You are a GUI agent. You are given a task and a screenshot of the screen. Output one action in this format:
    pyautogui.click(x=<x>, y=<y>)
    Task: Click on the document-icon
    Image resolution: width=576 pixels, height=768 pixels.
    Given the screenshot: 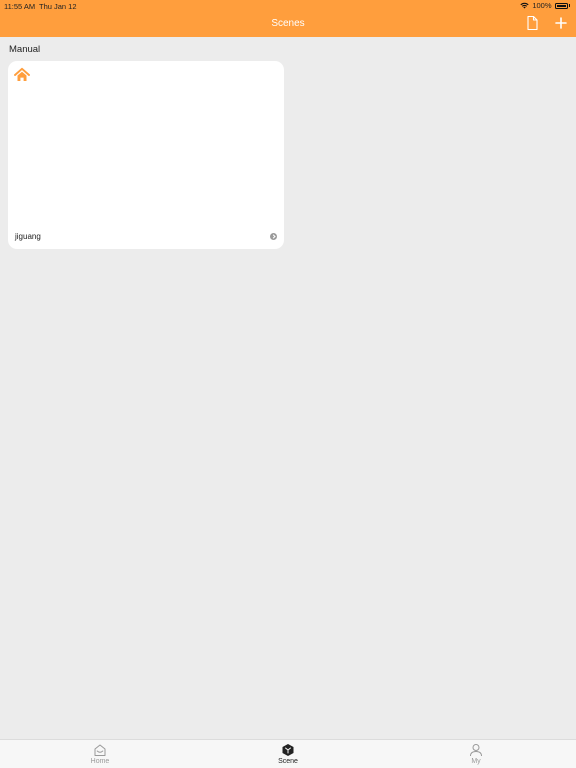 What is the action you would take?
    pyautogui.click(x=532, y=23)
    